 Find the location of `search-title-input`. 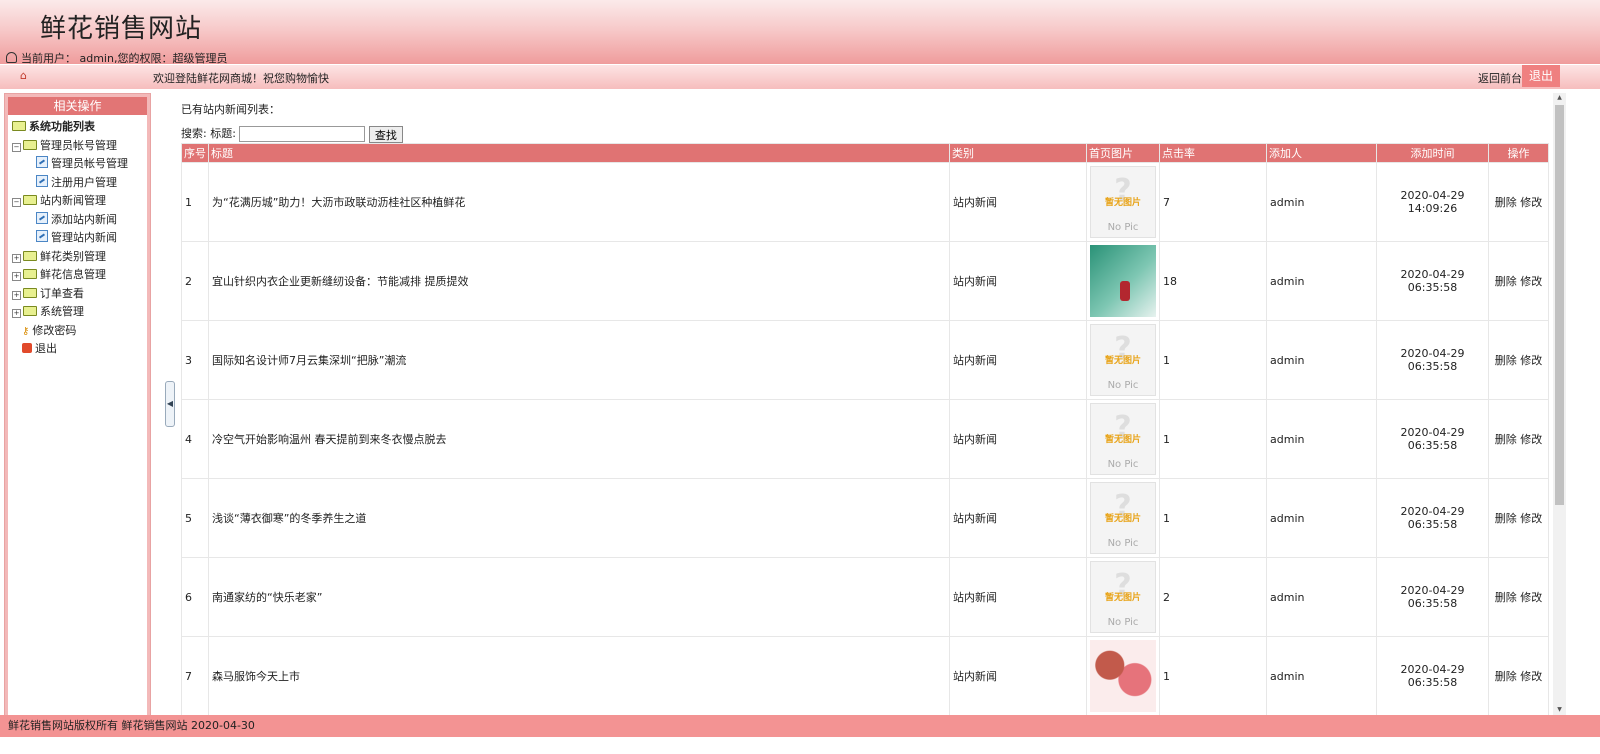

search-title-input is located at coordinates (302, 134).